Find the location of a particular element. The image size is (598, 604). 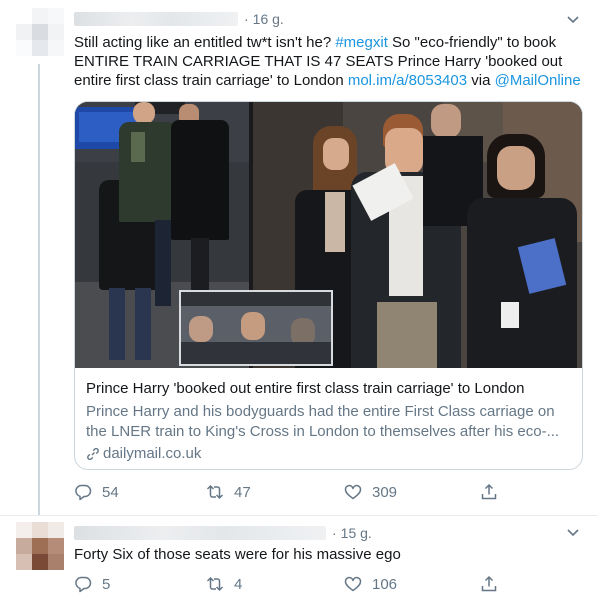

retweet-count: 4 is located at coordinates (238, 584).